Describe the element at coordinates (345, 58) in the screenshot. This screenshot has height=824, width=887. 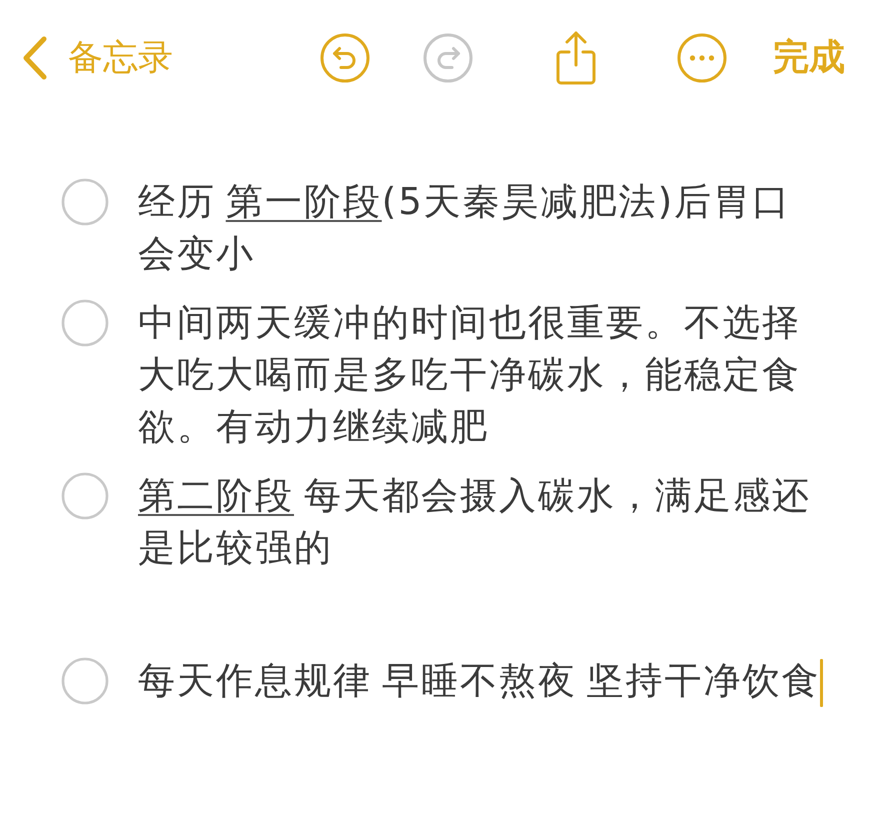
I see `undo-button` at that location.